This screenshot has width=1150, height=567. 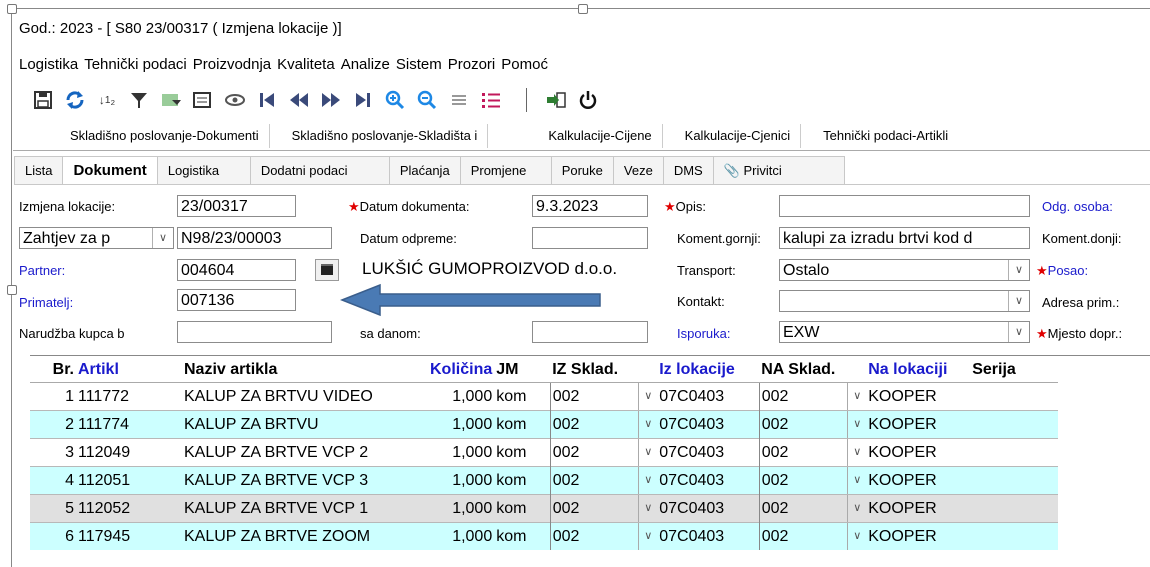 I want to click on window-tab-kalkulacije-cjenici: Kalkulacije-Cjenici, so click(x=738, y=136).